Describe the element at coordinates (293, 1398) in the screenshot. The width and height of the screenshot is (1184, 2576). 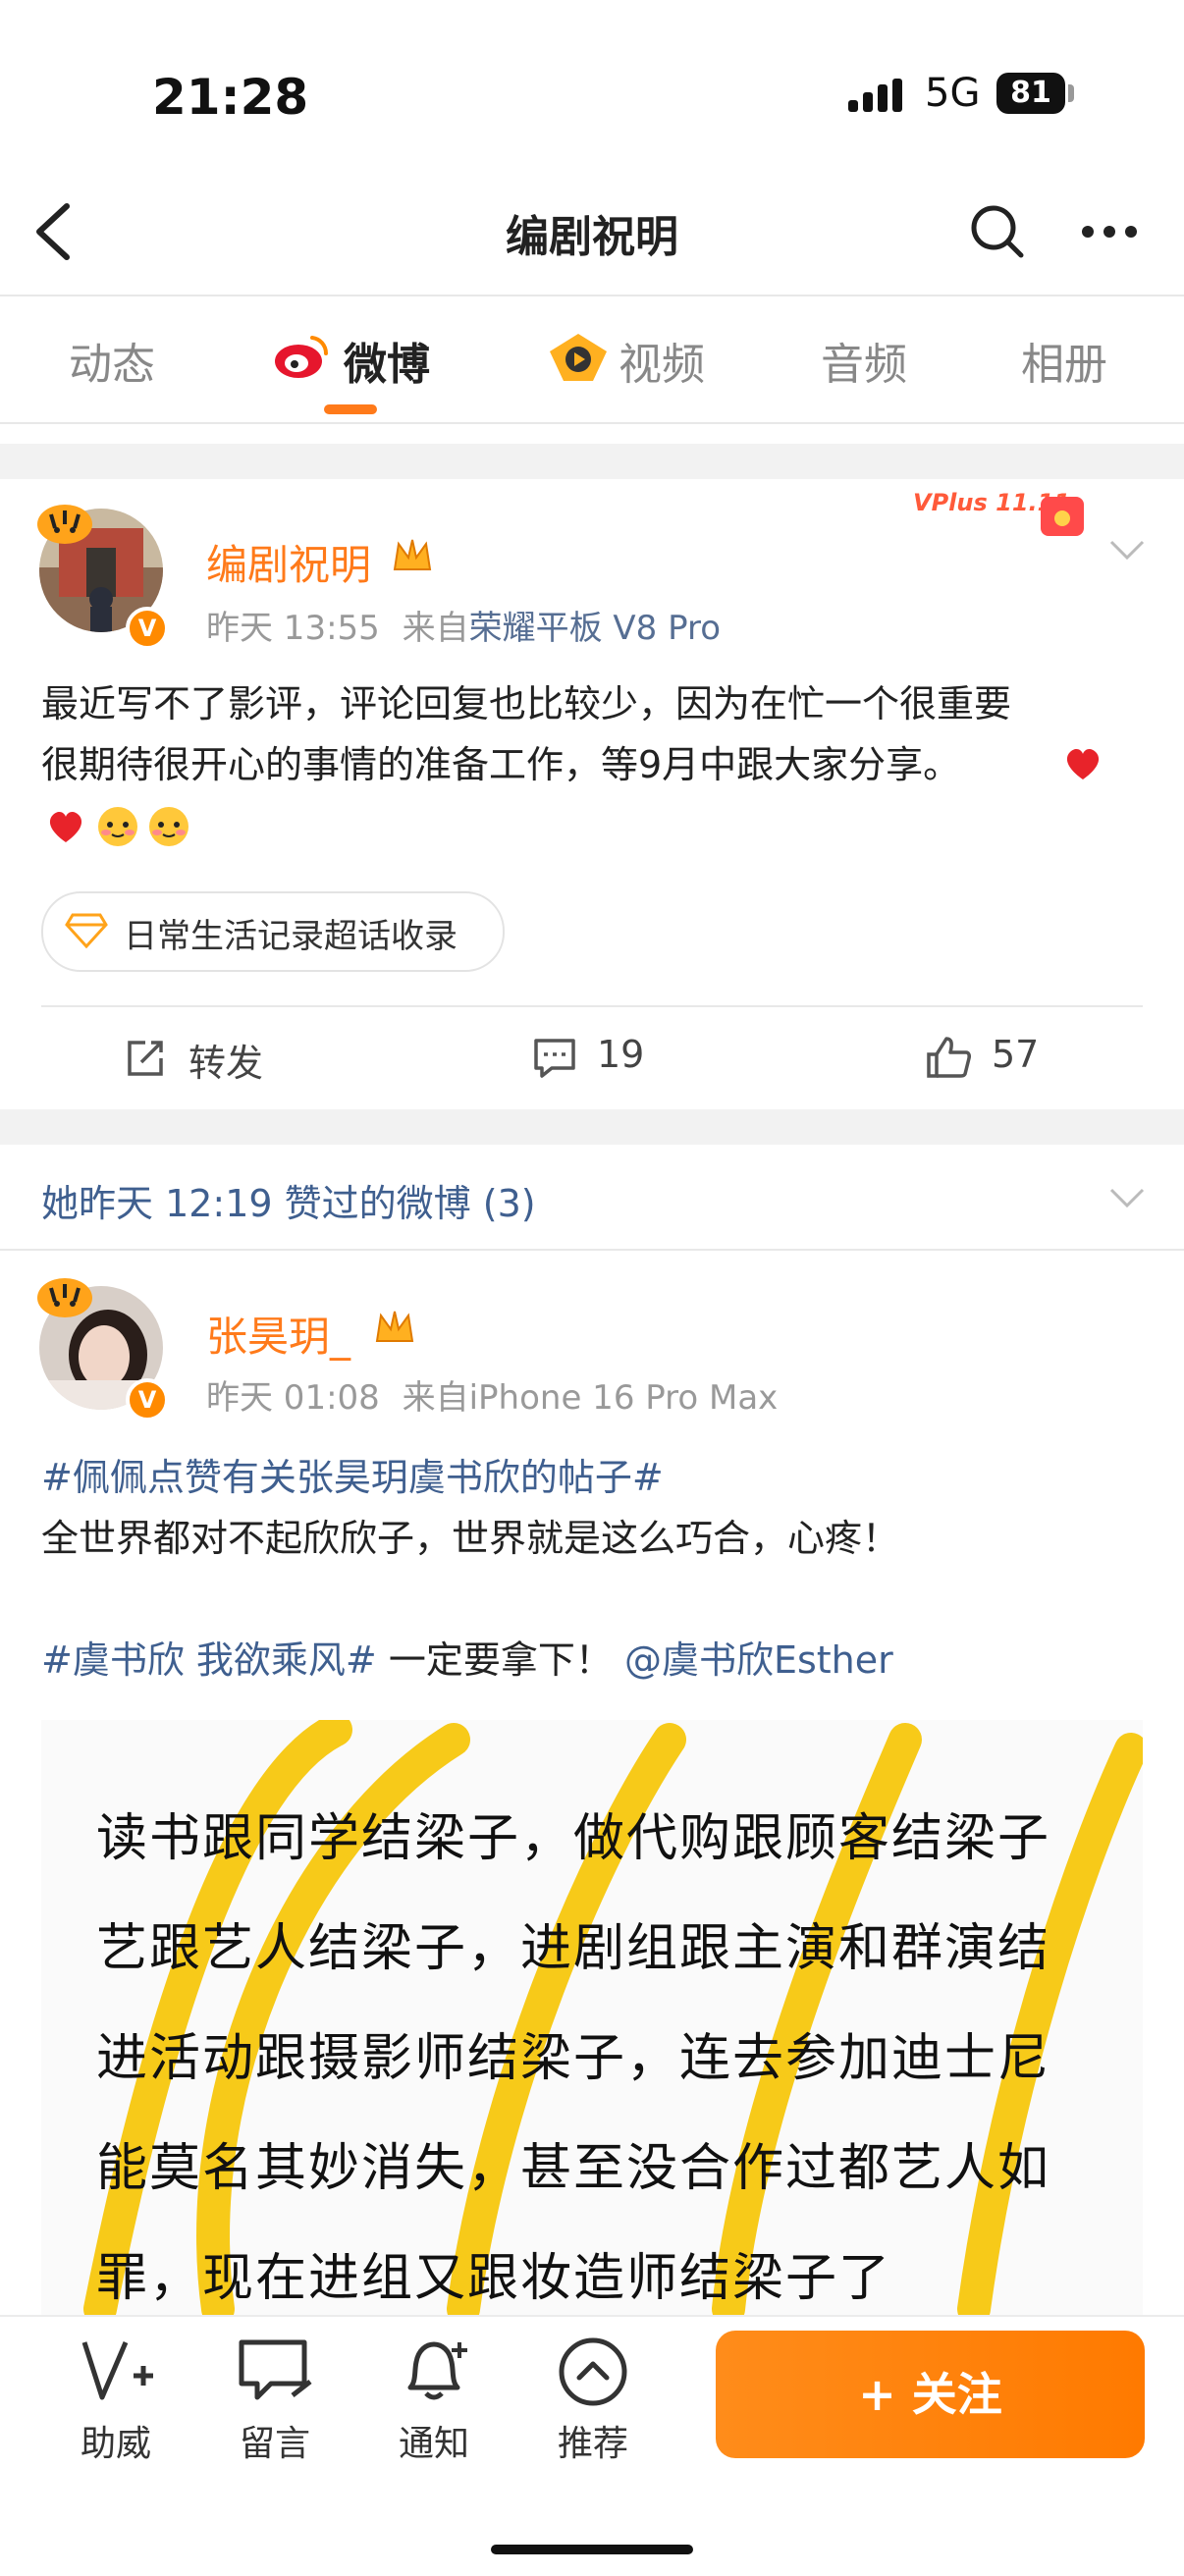
I see `post-time: 昨天 01:08` at that location.